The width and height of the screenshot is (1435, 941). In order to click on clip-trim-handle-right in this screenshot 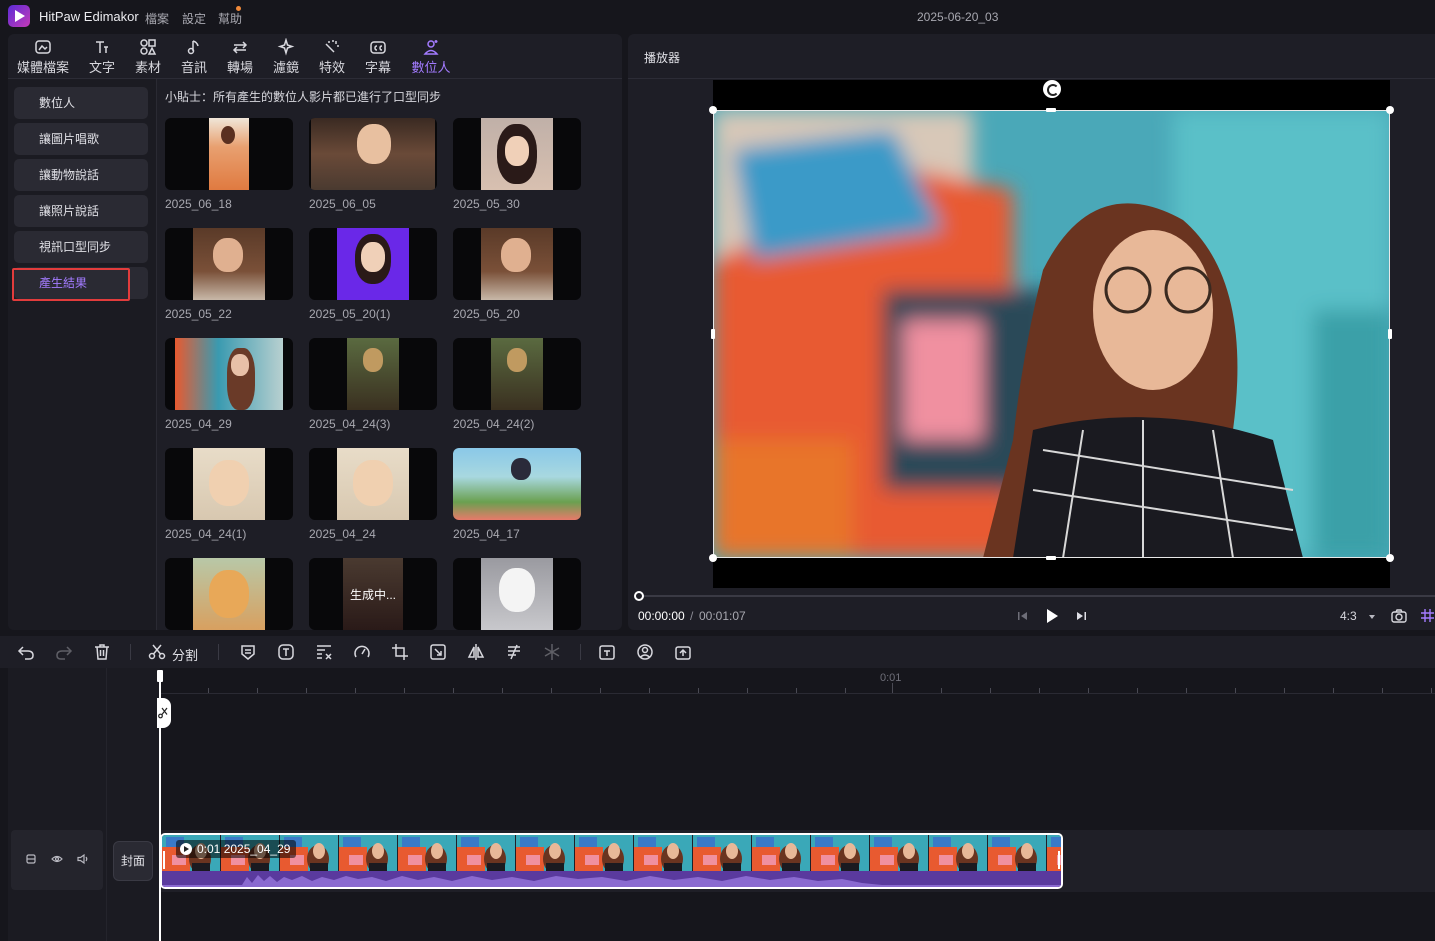, I will do `click(1059, 860)`.